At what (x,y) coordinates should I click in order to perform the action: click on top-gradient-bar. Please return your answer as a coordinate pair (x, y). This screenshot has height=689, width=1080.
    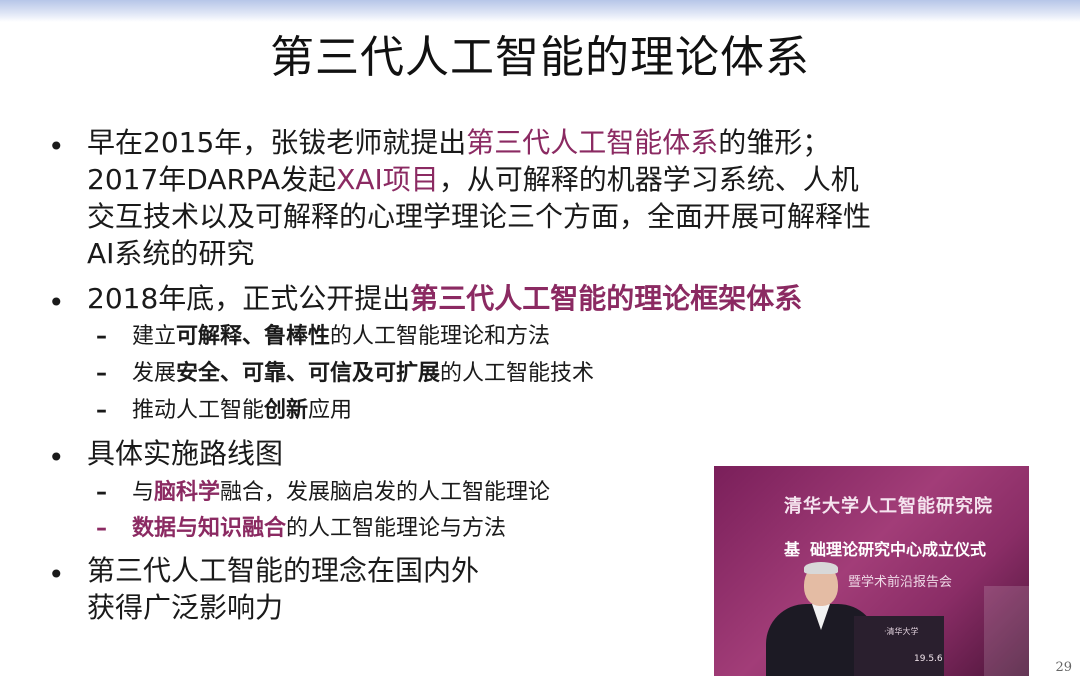
    Looking at the image, I should click on (540, 11).